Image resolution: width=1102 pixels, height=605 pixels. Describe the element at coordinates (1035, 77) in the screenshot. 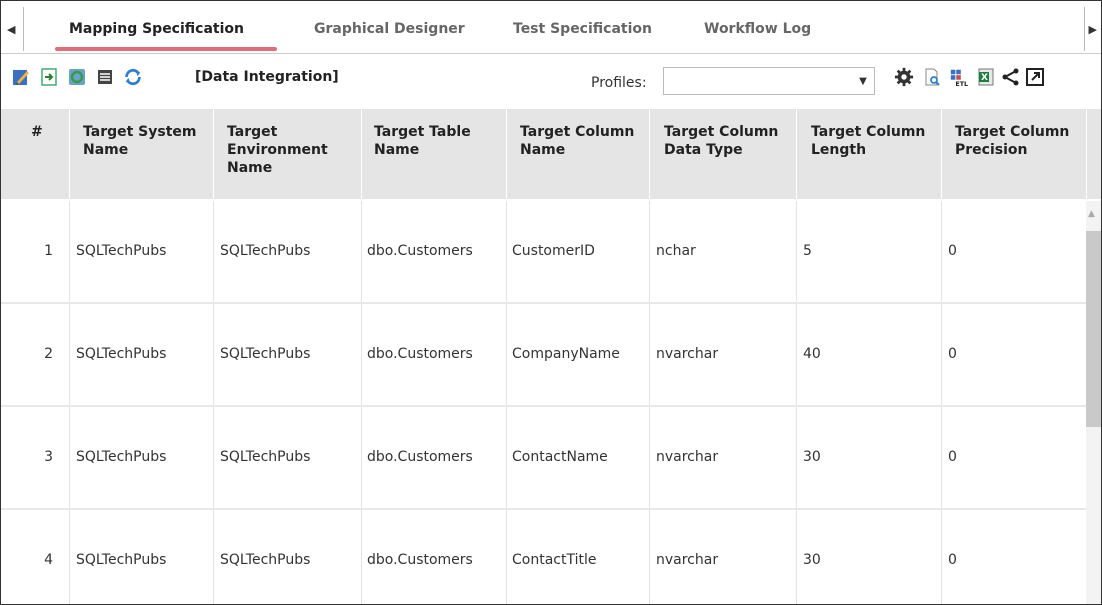

I see `popout-icon` at that location.